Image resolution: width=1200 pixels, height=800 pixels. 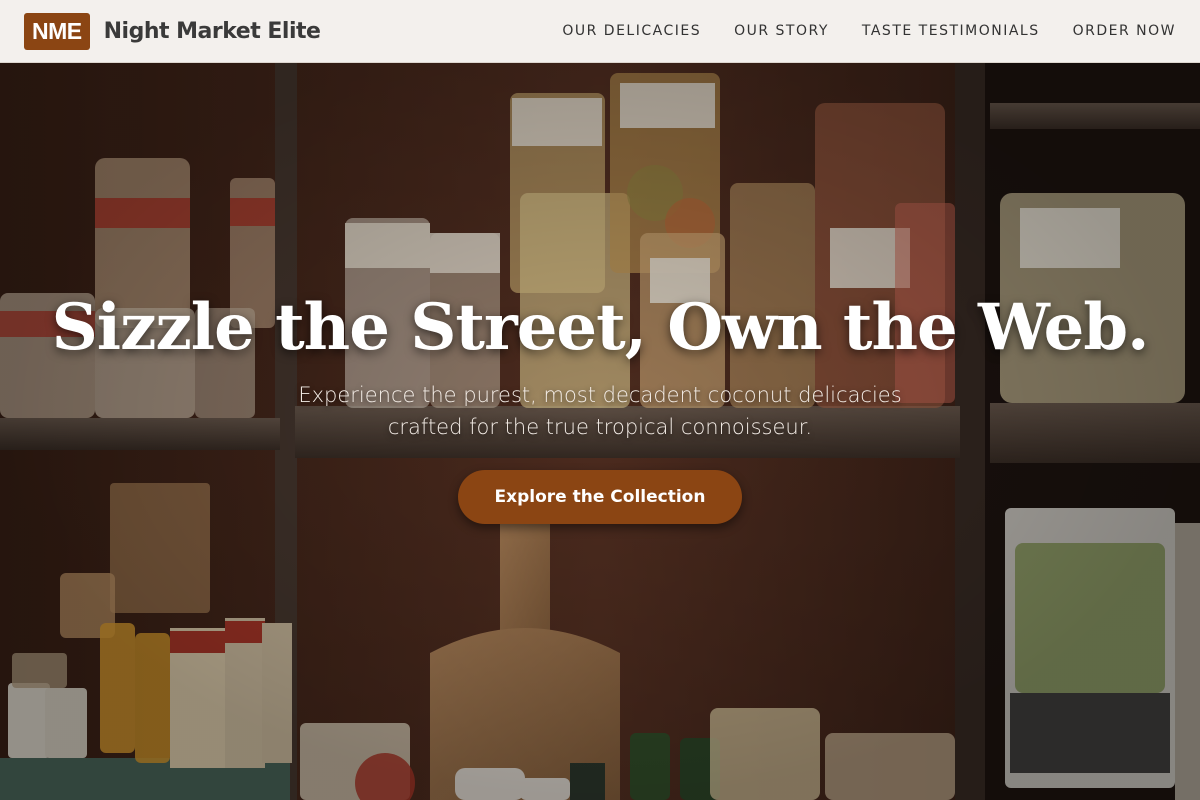 I want to click on nav-link-story: OUR STORY, so click(x=781, y=31).